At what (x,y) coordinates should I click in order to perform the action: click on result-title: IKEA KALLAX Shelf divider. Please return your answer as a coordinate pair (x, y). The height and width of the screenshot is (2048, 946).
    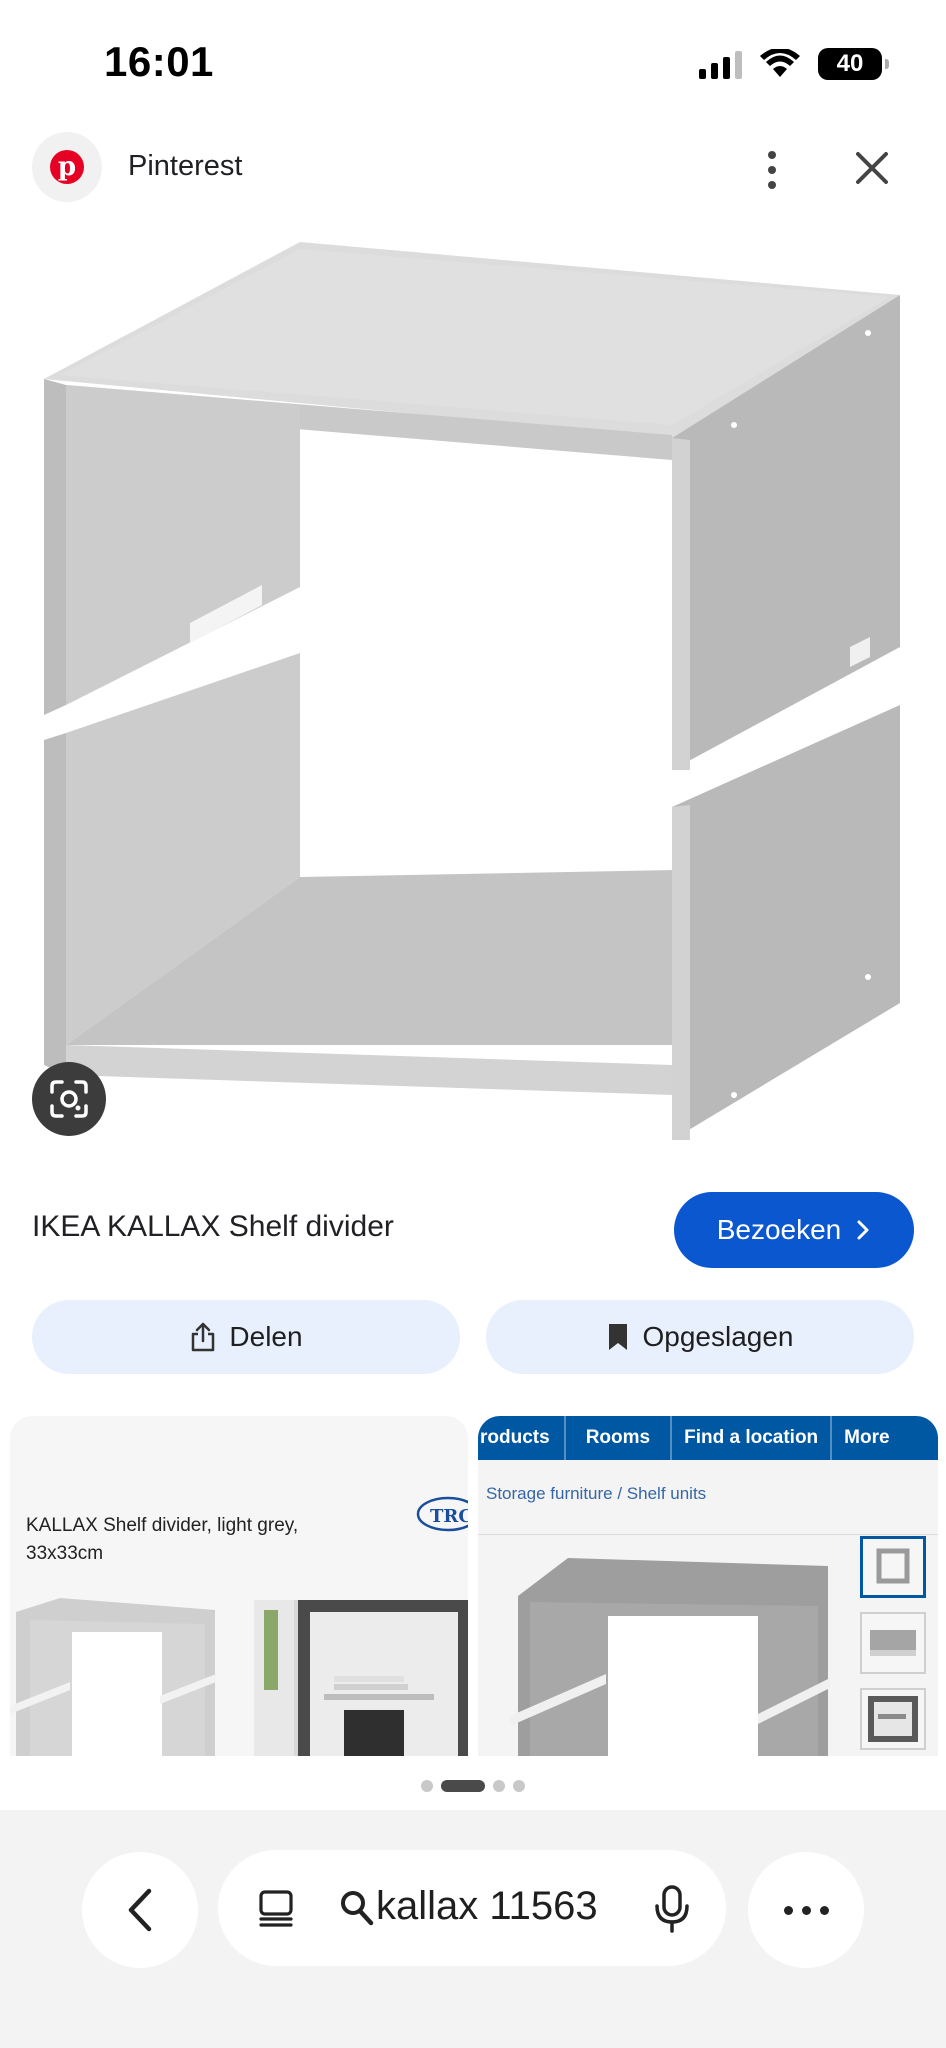
    Looking at the image, I should click on (213, 1226).